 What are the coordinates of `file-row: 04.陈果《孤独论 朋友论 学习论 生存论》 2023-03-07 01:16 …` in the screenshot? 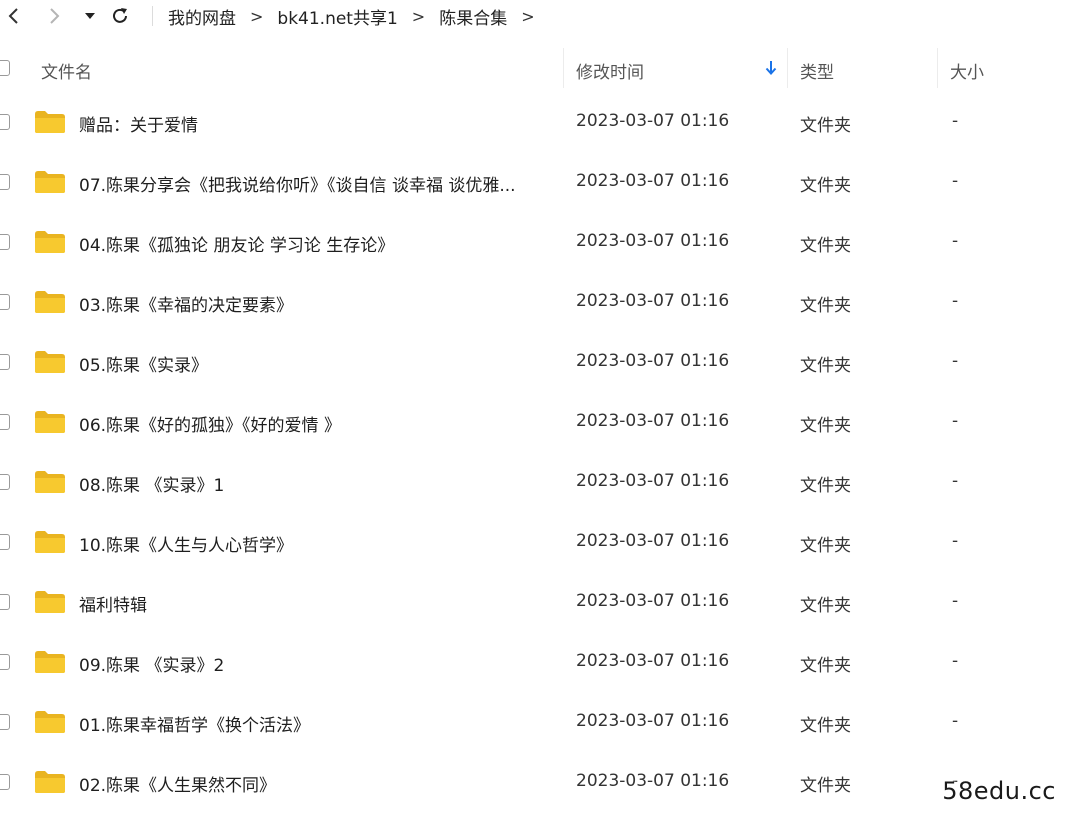 It's located at (536, 242).